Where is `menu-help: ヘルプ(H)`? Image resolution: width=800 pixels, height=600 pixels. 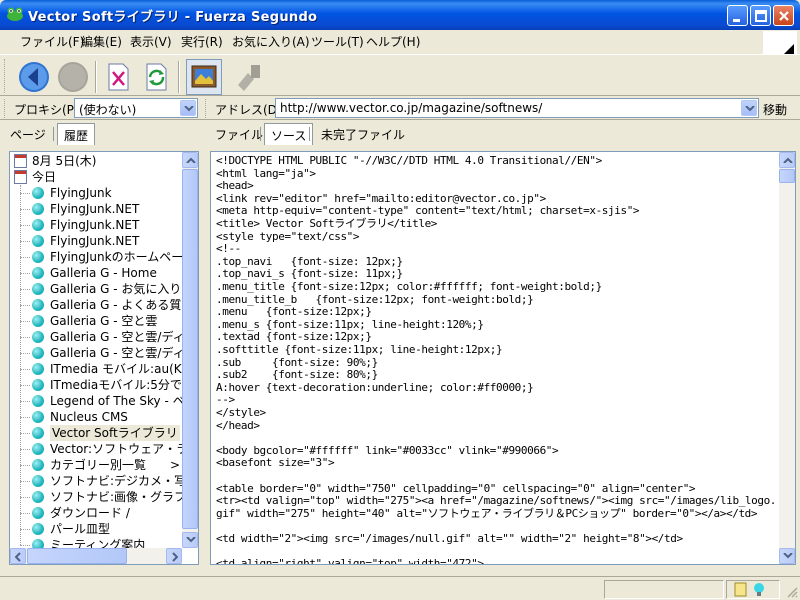
menu-help: ヘルプ(H) is located at coordinates (393, 41).